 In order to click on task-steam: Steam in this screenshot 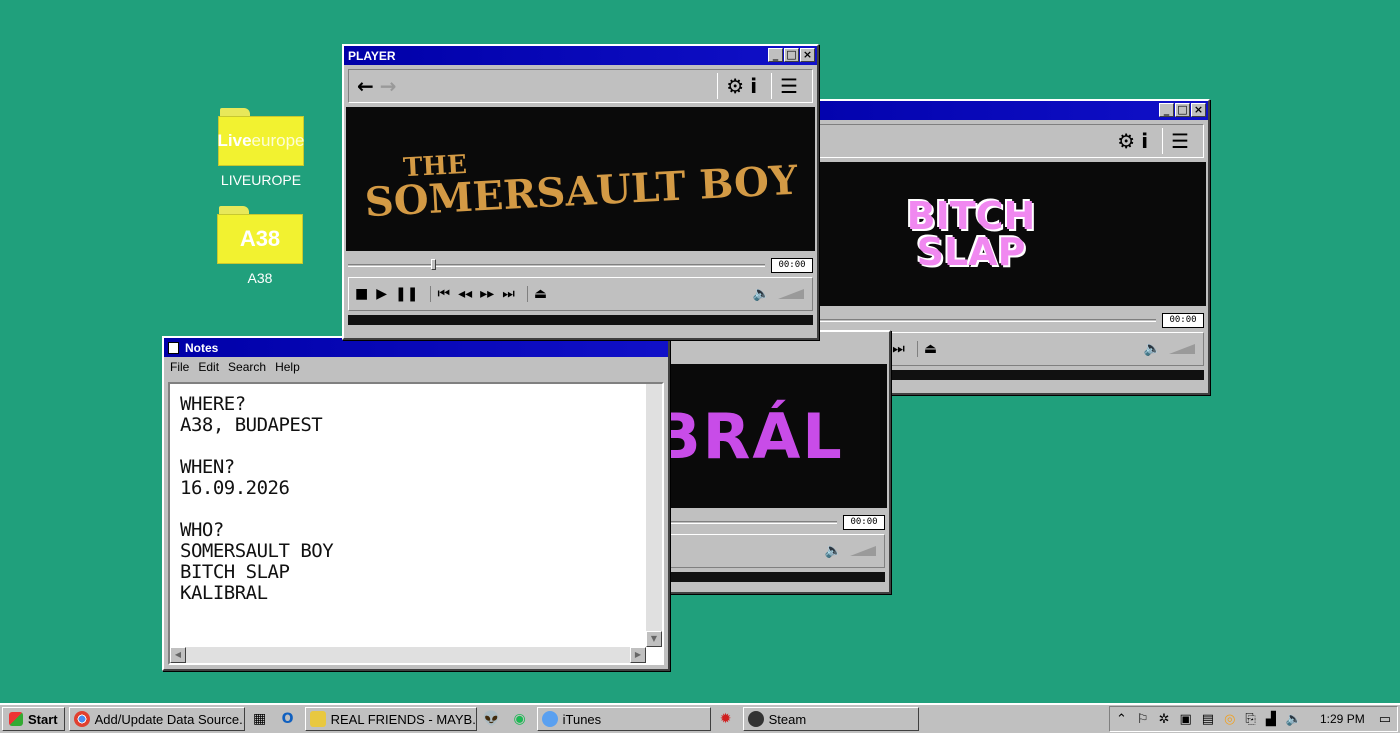, I will do `click(830, 719)`.